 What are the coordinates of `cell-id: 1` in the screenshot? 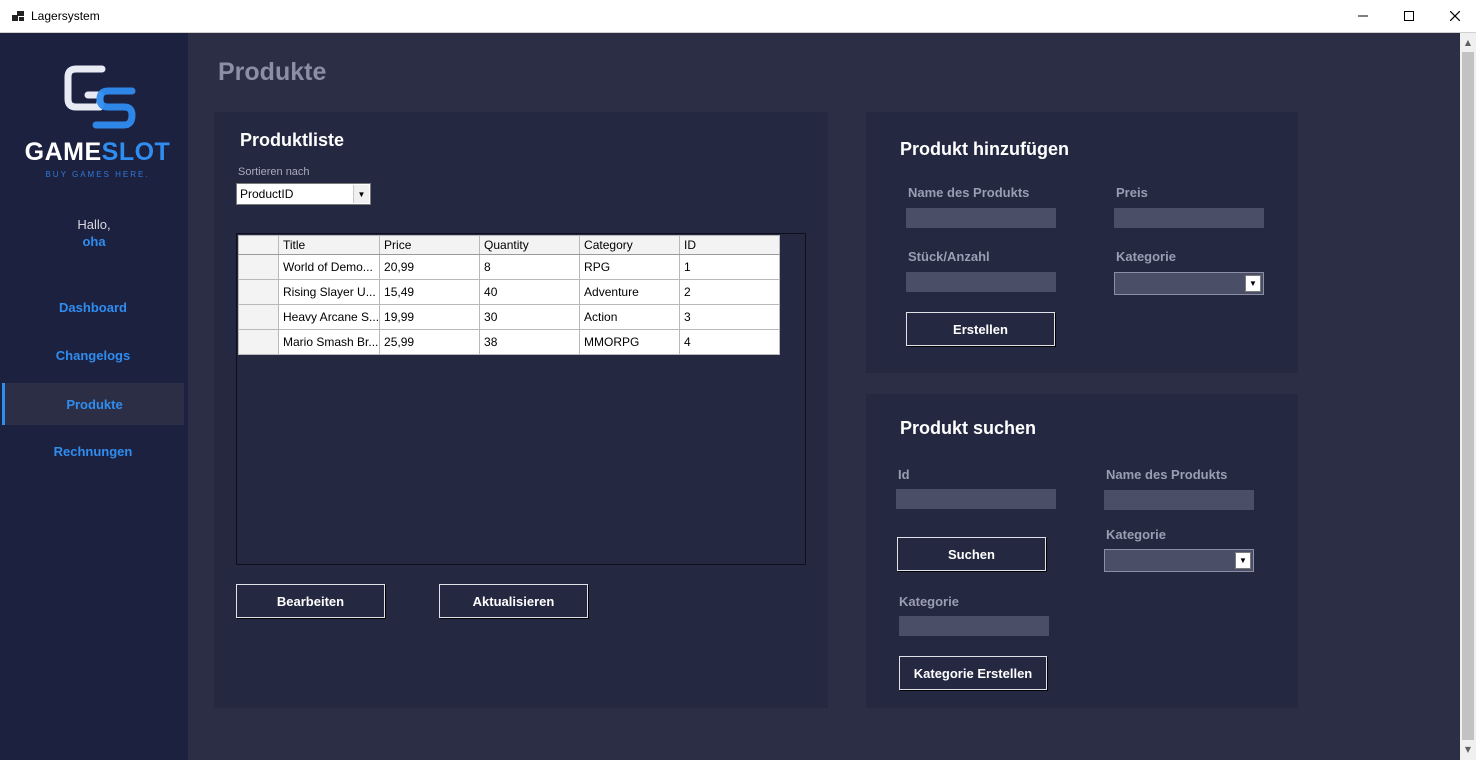 It's located at (730, 267).